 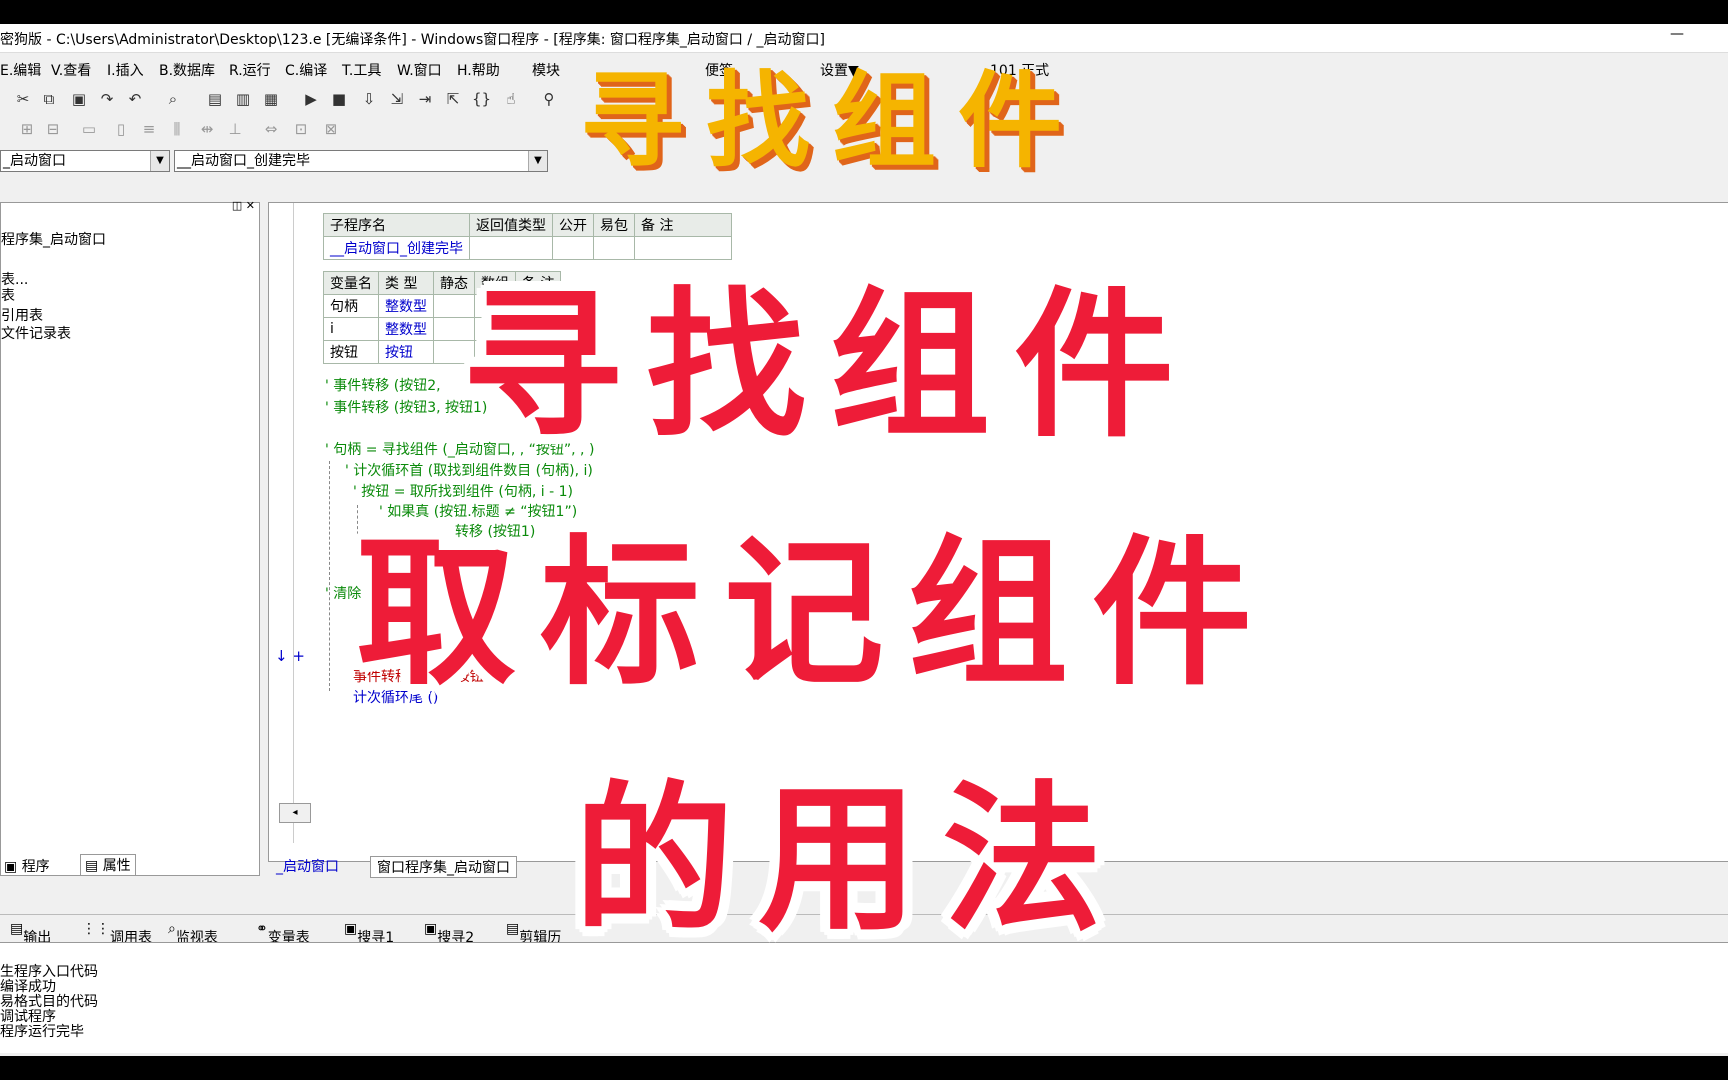 I want to click on align1-icon: ⊞, so click(x=27, y=129).